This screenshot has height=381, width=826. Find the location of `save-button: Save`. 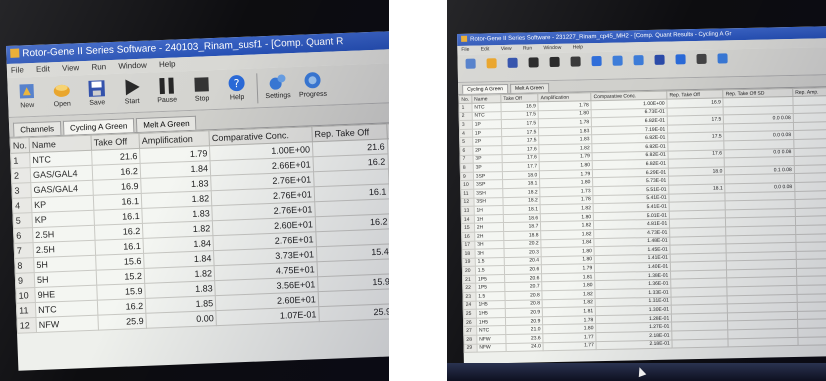

save-button: Save is located at coordinates (96, 93).